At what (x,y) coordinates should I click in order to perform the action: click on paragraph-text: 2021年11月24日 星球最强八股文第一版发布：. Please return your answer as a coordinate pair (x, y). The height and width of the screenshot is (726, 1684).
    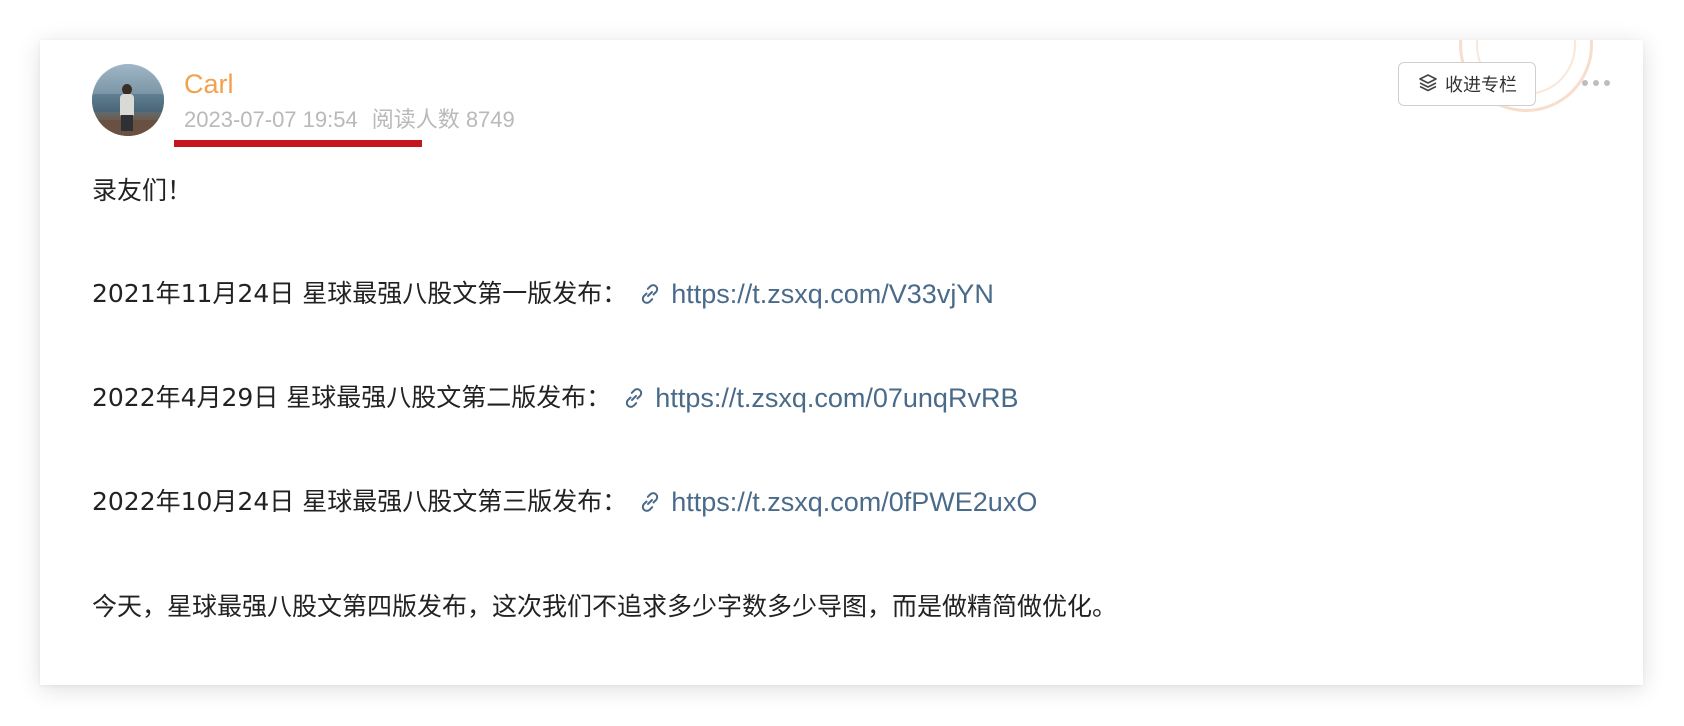
    Looking at the image, I should click on (360, 293).